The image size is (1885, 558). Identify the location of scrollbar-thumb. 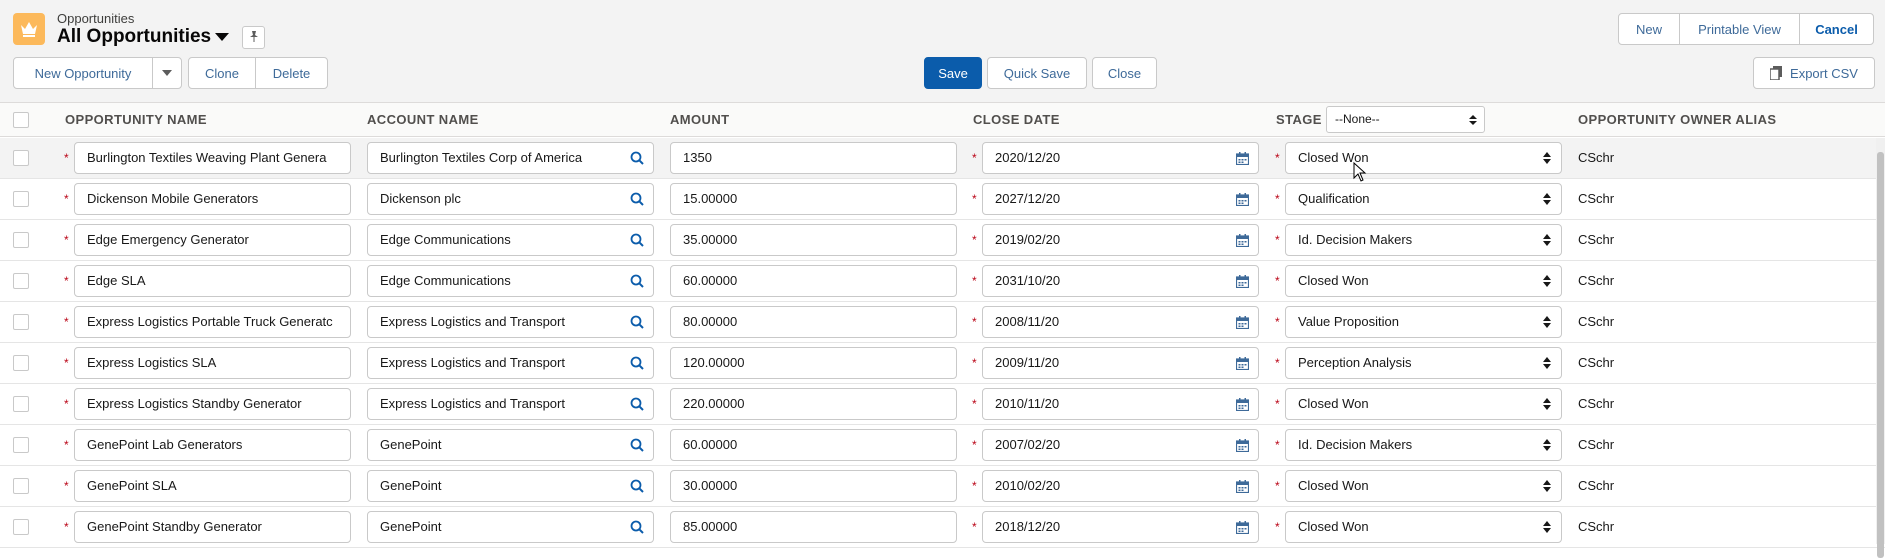
(1880, 355).